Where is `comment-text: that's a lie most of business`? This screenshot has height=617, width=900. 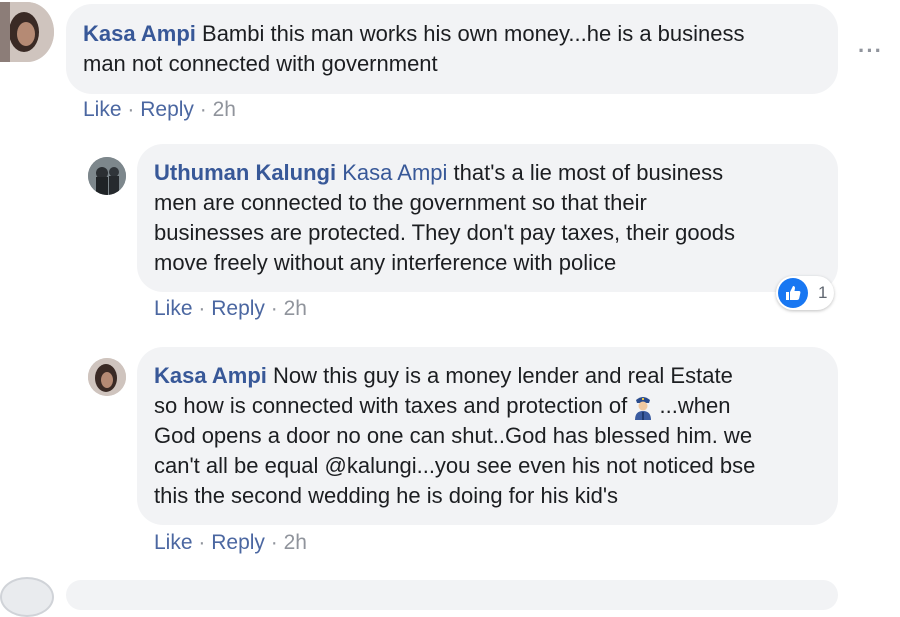
comment-text: that's a lie most of business is located at coordinates (585, 172).